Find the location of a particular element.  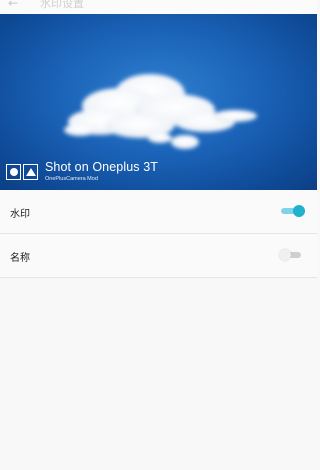

watermark-subtitle: OnePlusCamera Mod is located at coordinates (71, 179).